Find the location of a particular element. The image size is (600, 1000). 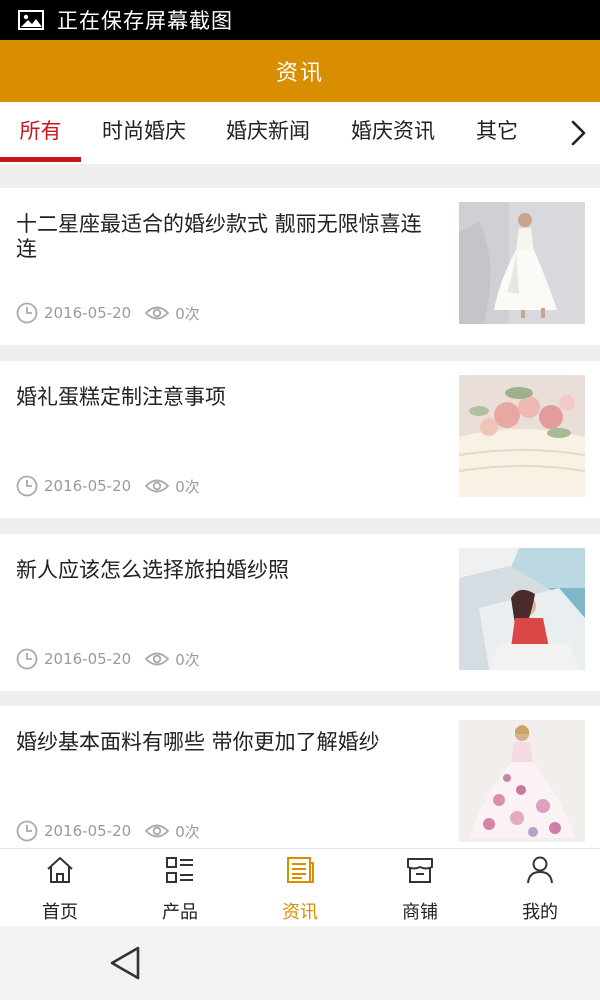

article-title: 婚礼蛋糕定制注意事项 is located at coordinates (121, 397).